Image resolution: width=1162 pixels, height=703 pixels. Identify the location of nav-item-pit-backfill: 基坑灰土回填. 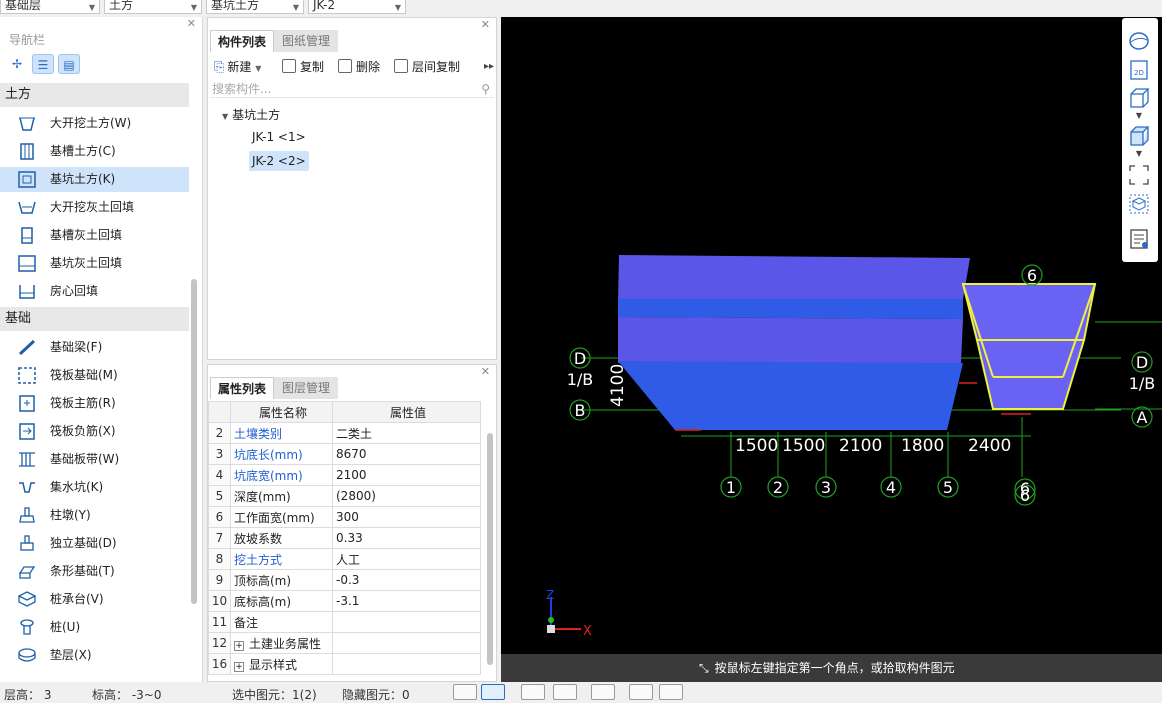
(94, 263).